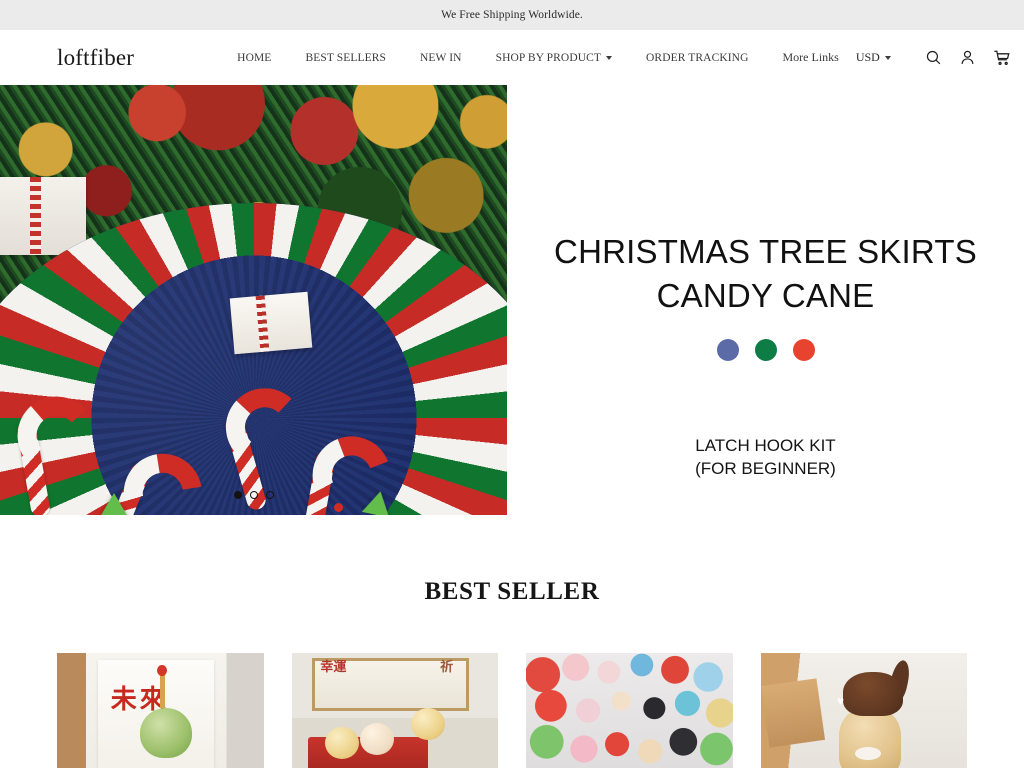 This screenshot has width=1024, height=768. Describe the element at coordinates (447, 668) in the screenshot. I see `card-hanzi-text-secondary: 祈` at that location.